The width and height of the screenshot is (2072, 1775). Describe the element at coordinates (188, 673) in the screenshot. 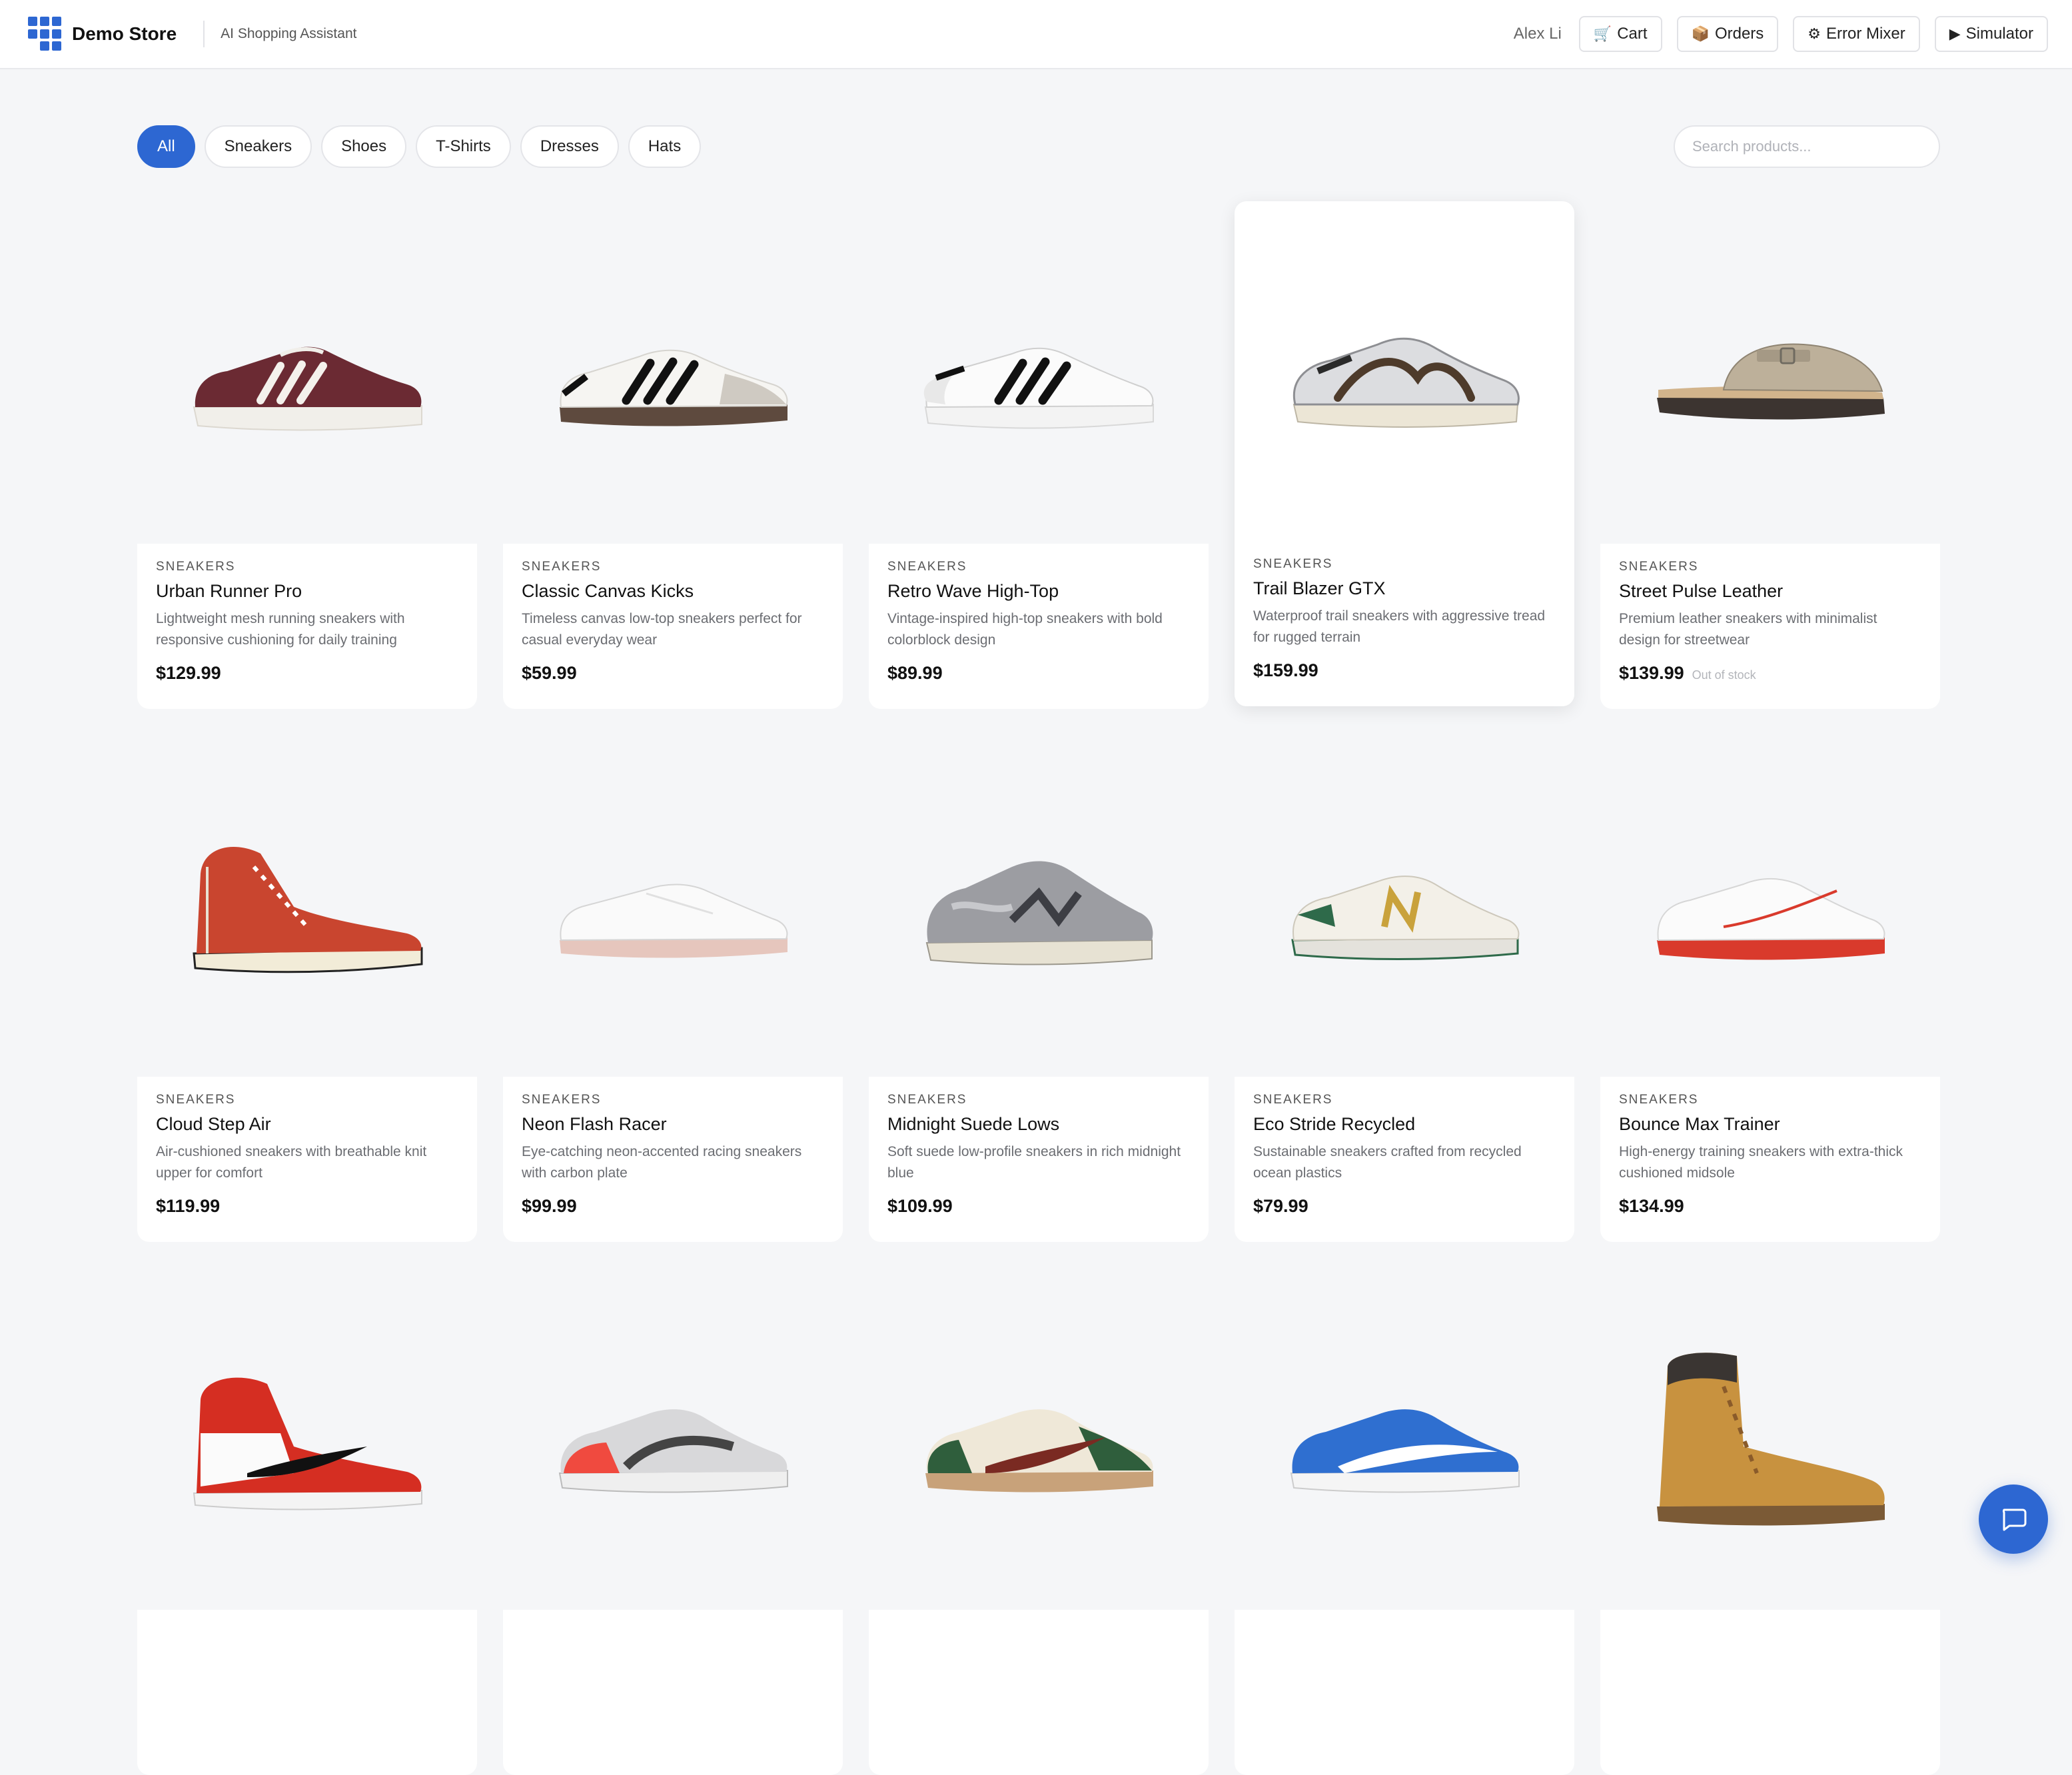

I see `product-price: $129.99` at that location.